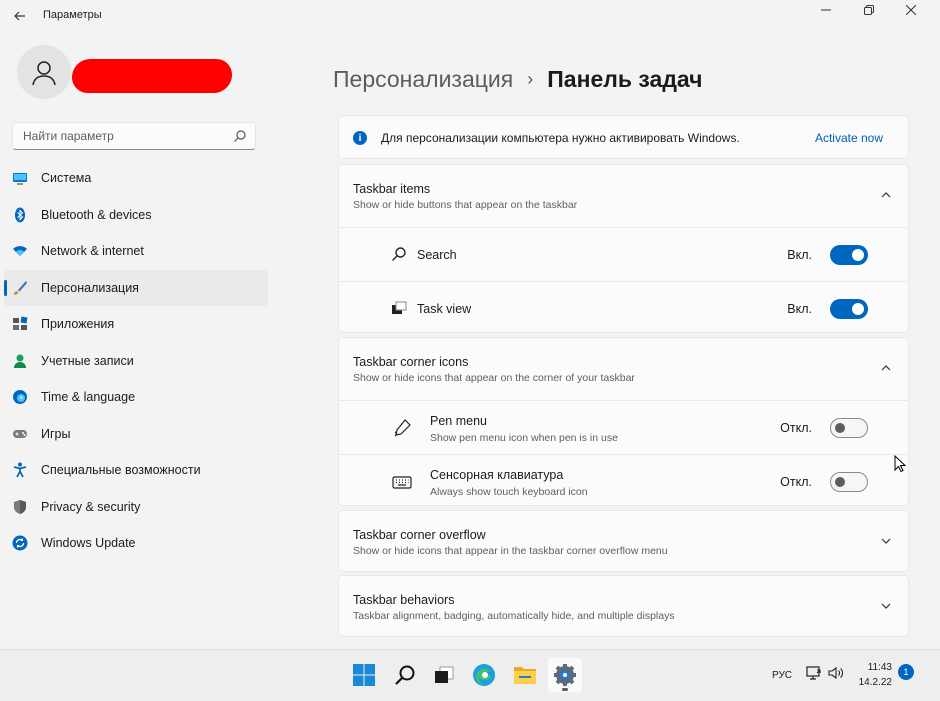  What do you see at coordinates (91, 506) in the screenshot?
I see `sidebar-item-label: Privacy & security` at bounding box center [91, 506].